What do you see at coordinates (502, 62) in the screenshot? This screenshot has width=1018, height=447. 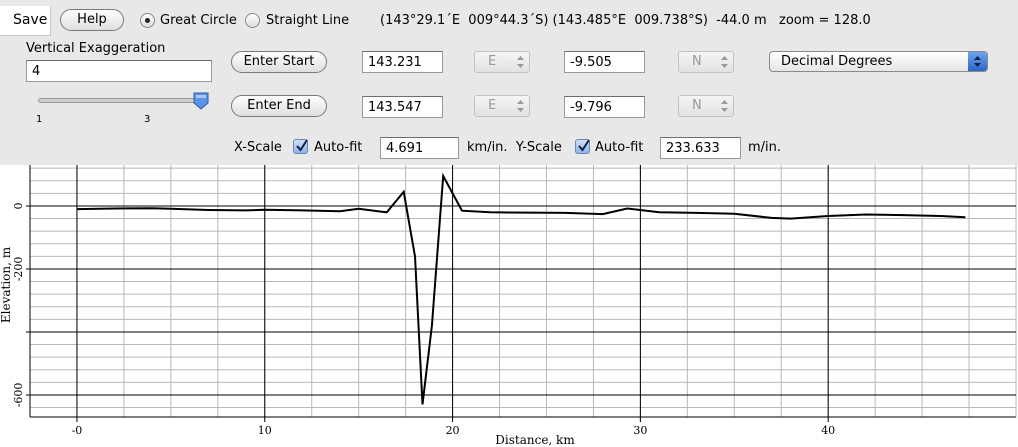 I see `start-lon-hemisphere-stepper: E` at bounding box center [502, 62].